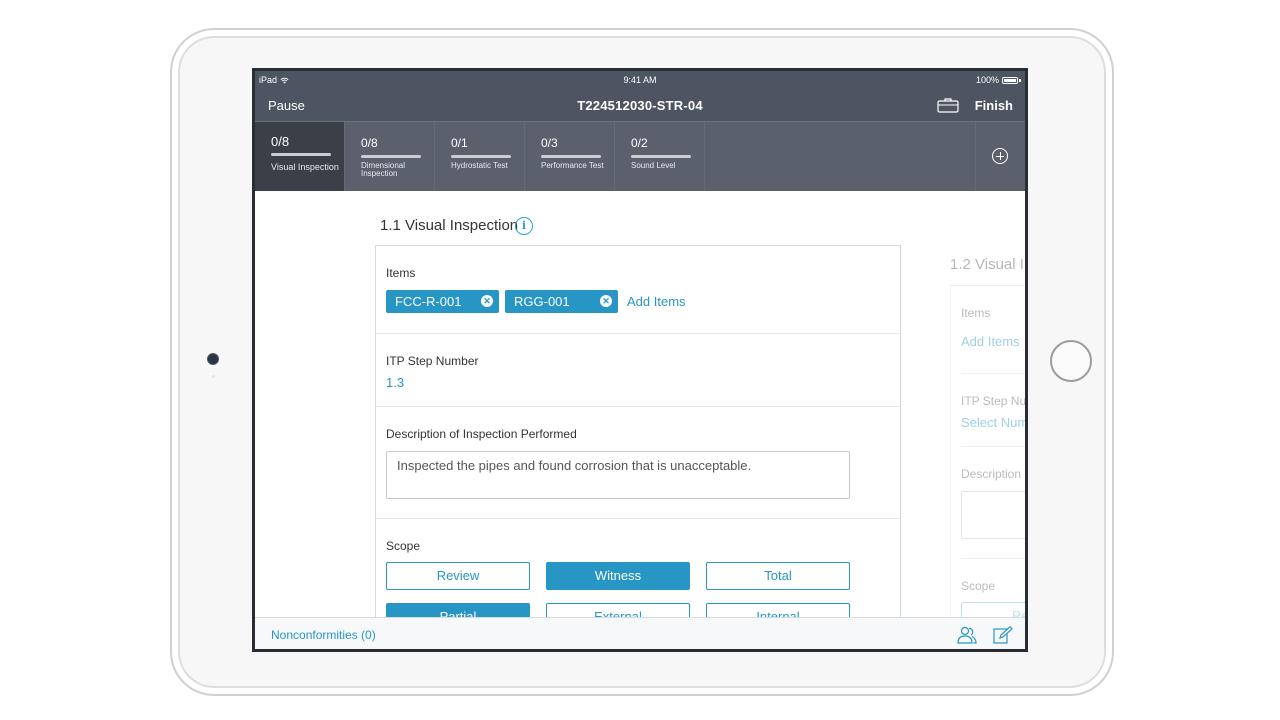 This screenshot has width=1280, height=720. I want to click on tab-dimensional-inspection: 0/8 Dimensional Inspection, so click(390, 157).